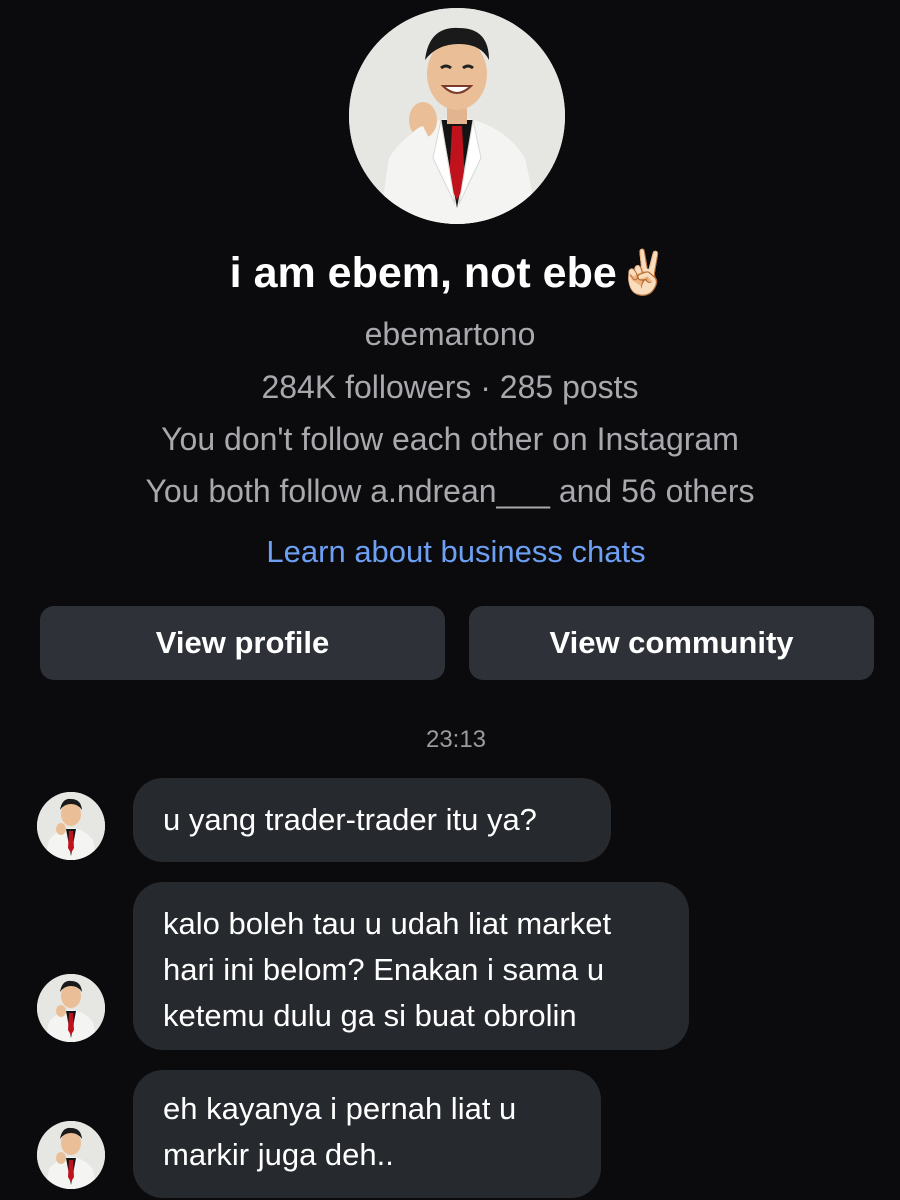  Describe the element at coordinates (450, 273) in the screenshot. I see `display-name: i am ebem, not ebe✌🏻` at that location.